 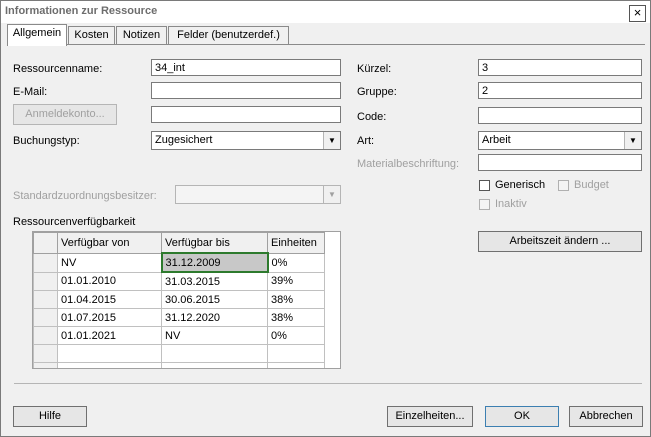 What do you see at coordinates (484, 185) in the screenshot?
I see `generisch-checkbox` at bounding box center [484, 185].